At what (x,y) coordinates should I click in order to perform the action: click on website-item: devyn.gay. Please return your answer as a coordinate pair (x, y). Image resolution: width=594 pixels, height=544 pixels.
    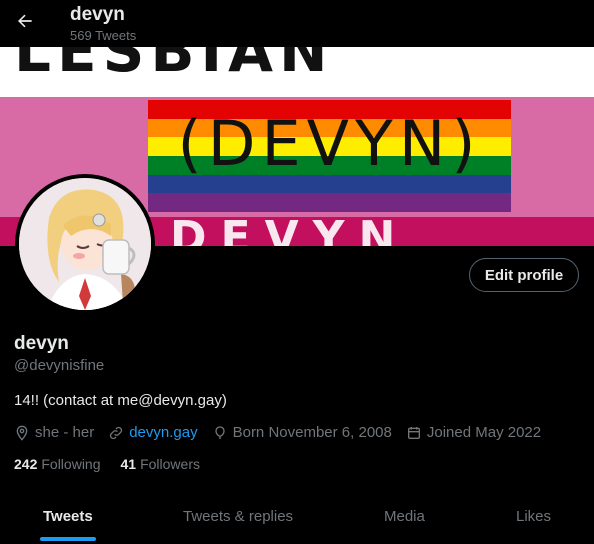
    Looking at the image, I should click on (153, 432).